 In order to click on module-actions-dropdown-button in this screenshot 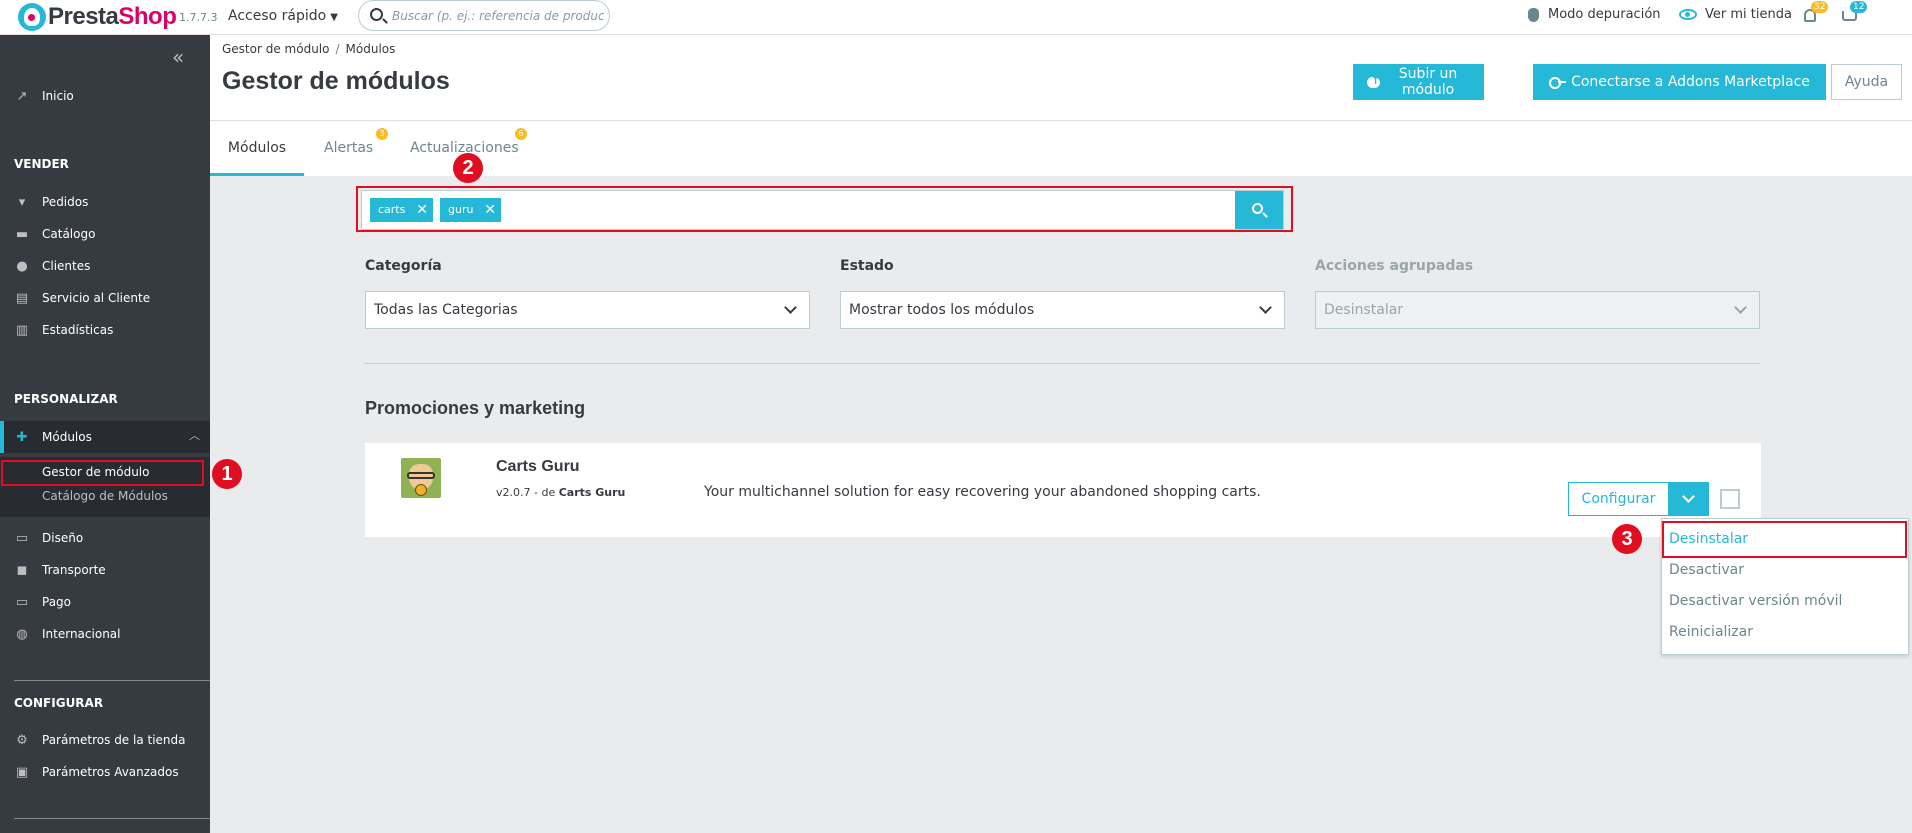, I will do `click(1689, 499)`.